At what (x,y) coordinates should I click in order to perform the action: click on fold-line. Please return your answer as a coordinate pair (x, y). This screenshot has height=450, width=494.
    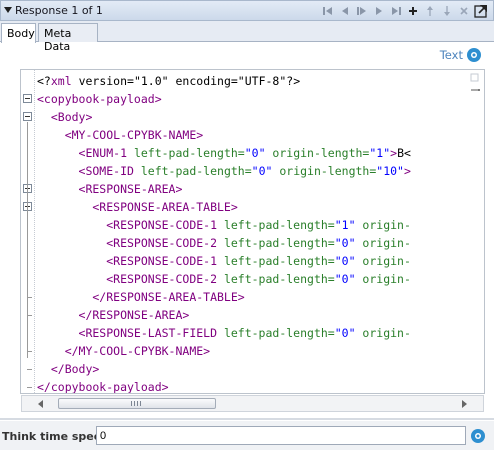
    Looking at the image, I should click on (27, 240).